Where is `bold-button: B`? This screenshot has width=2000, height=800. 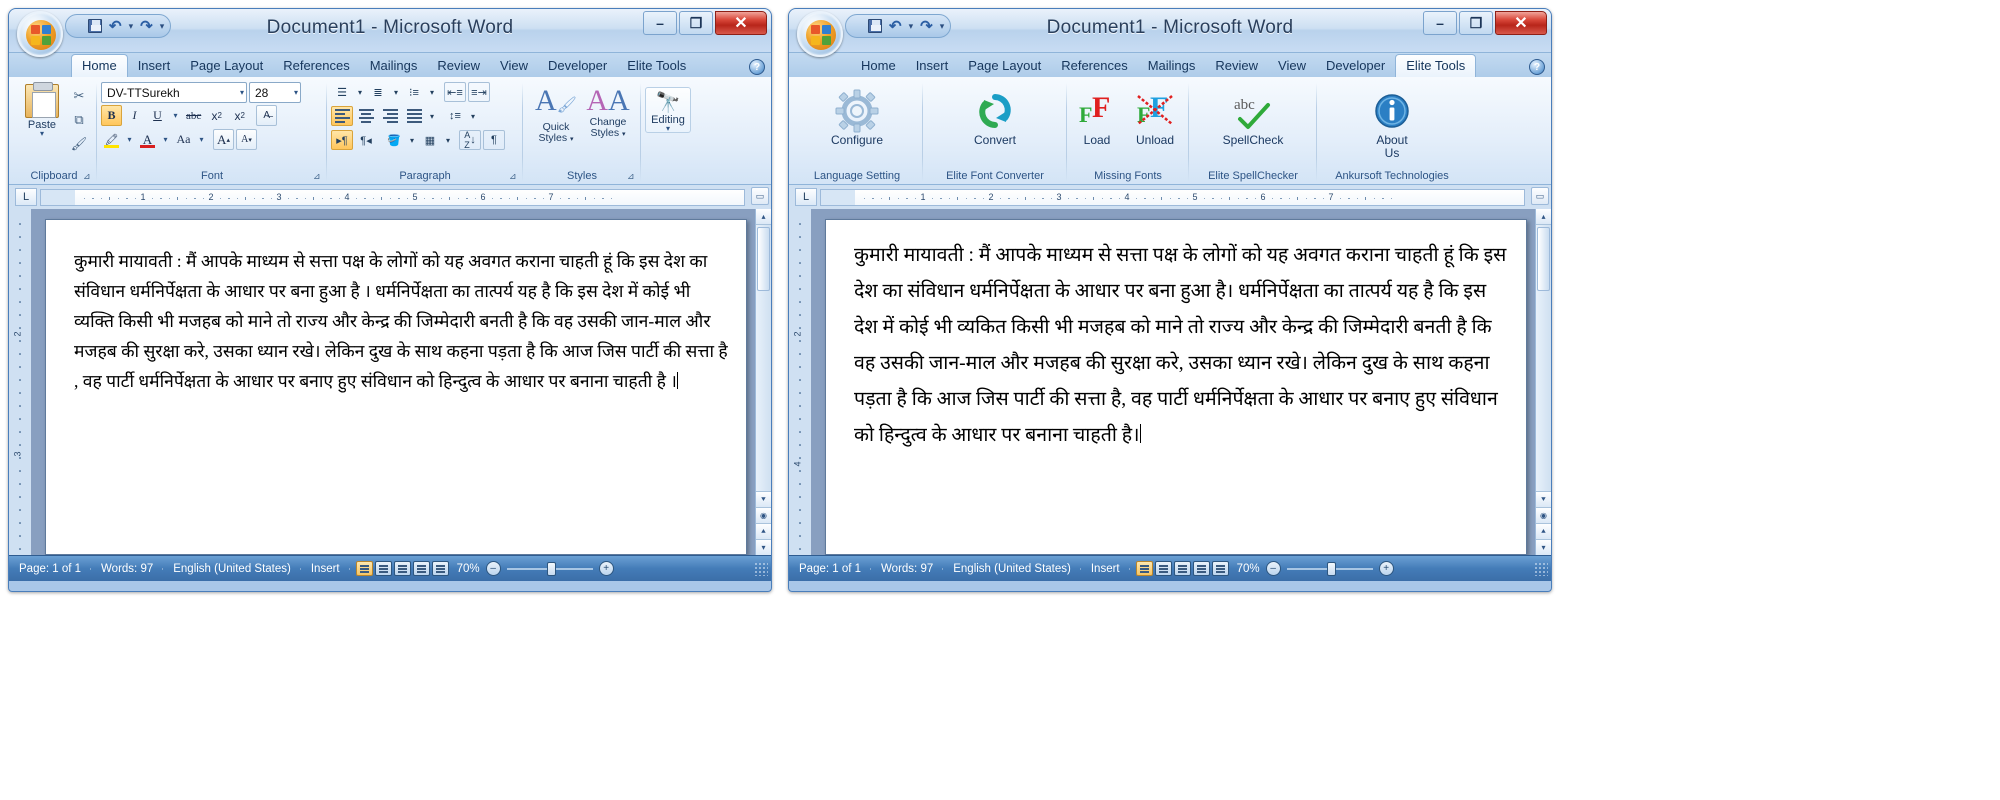
bold-button: B is located at coordinates (111, 115).